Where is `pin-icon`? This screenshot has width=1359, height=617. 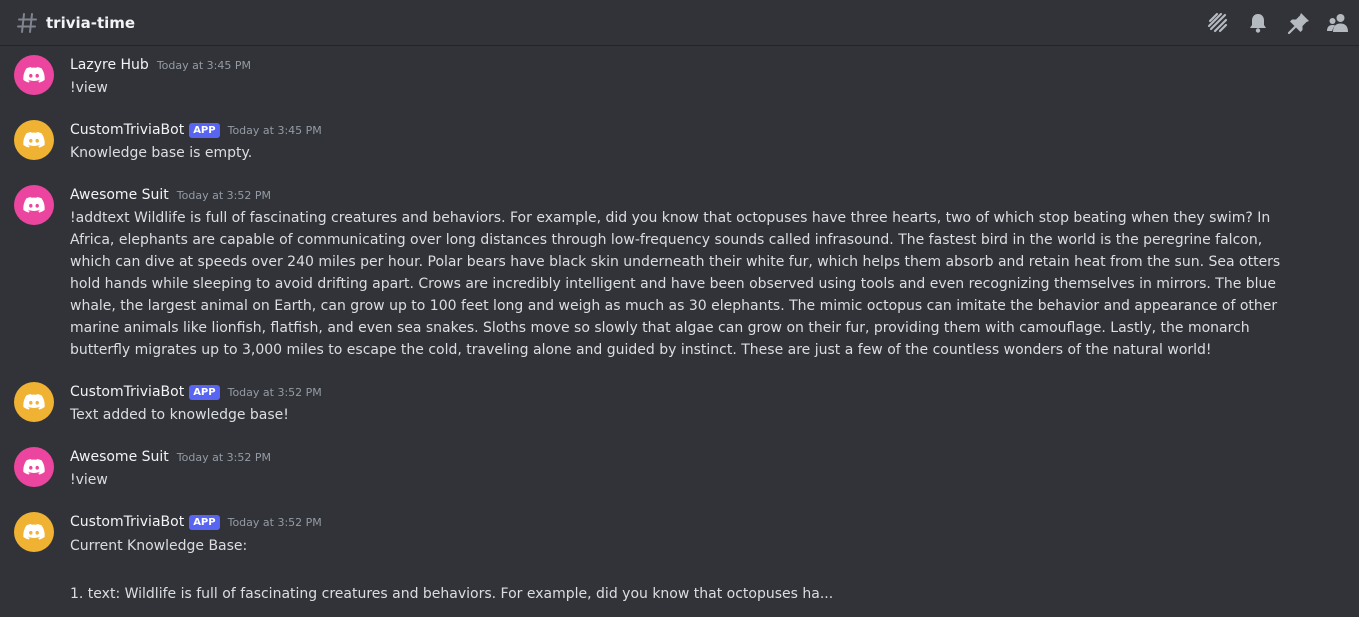 pin-icon is located at coordinates (1299, 23).